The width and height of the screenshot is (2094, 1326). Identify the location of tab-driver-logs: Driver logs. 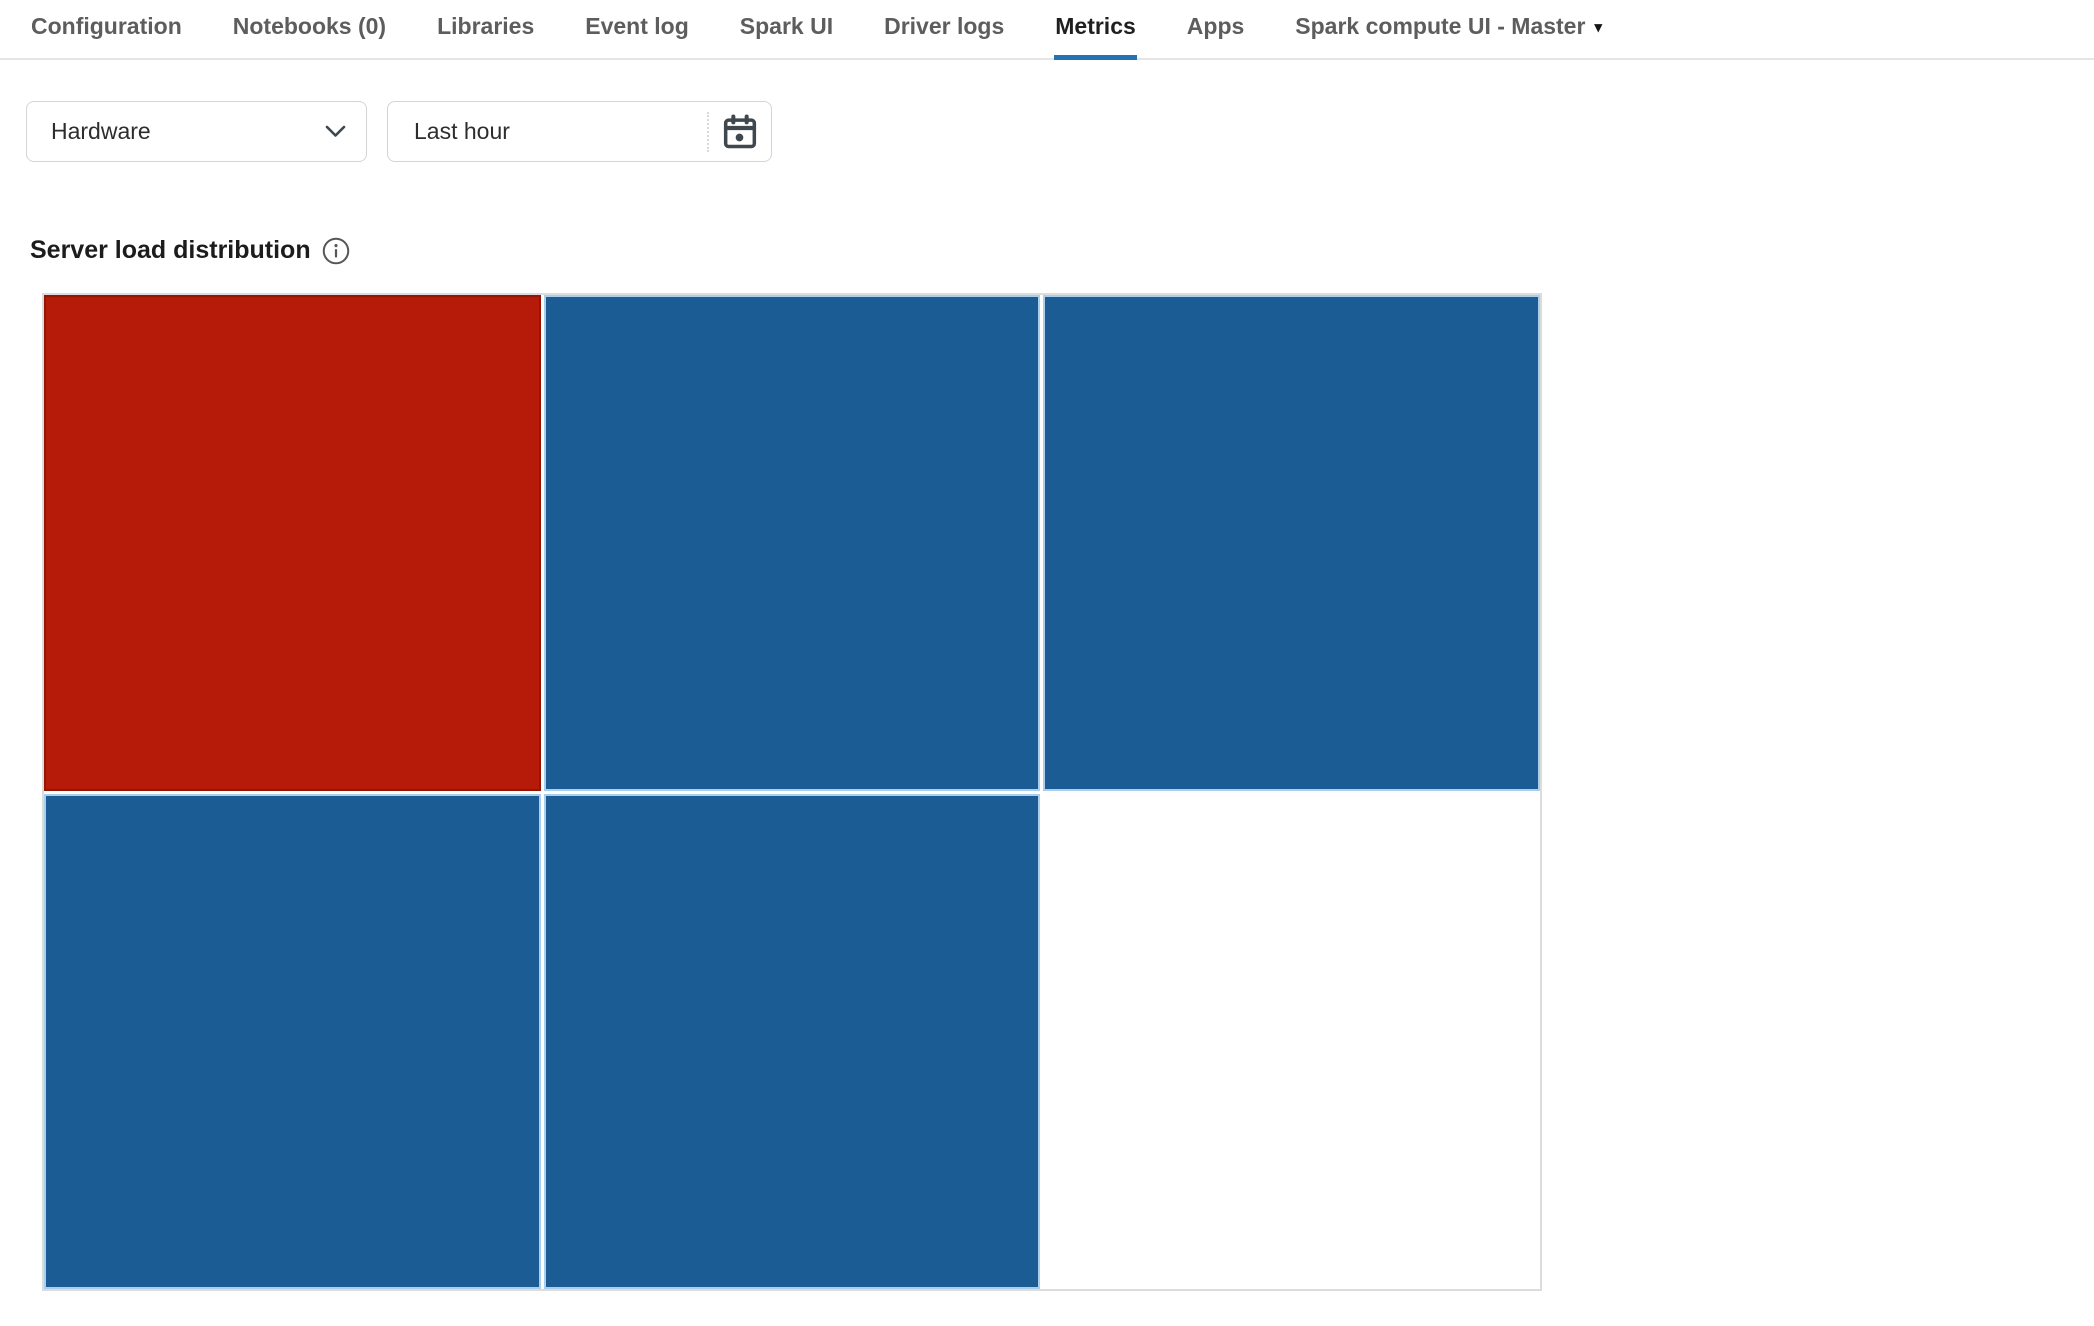
(944, 29).